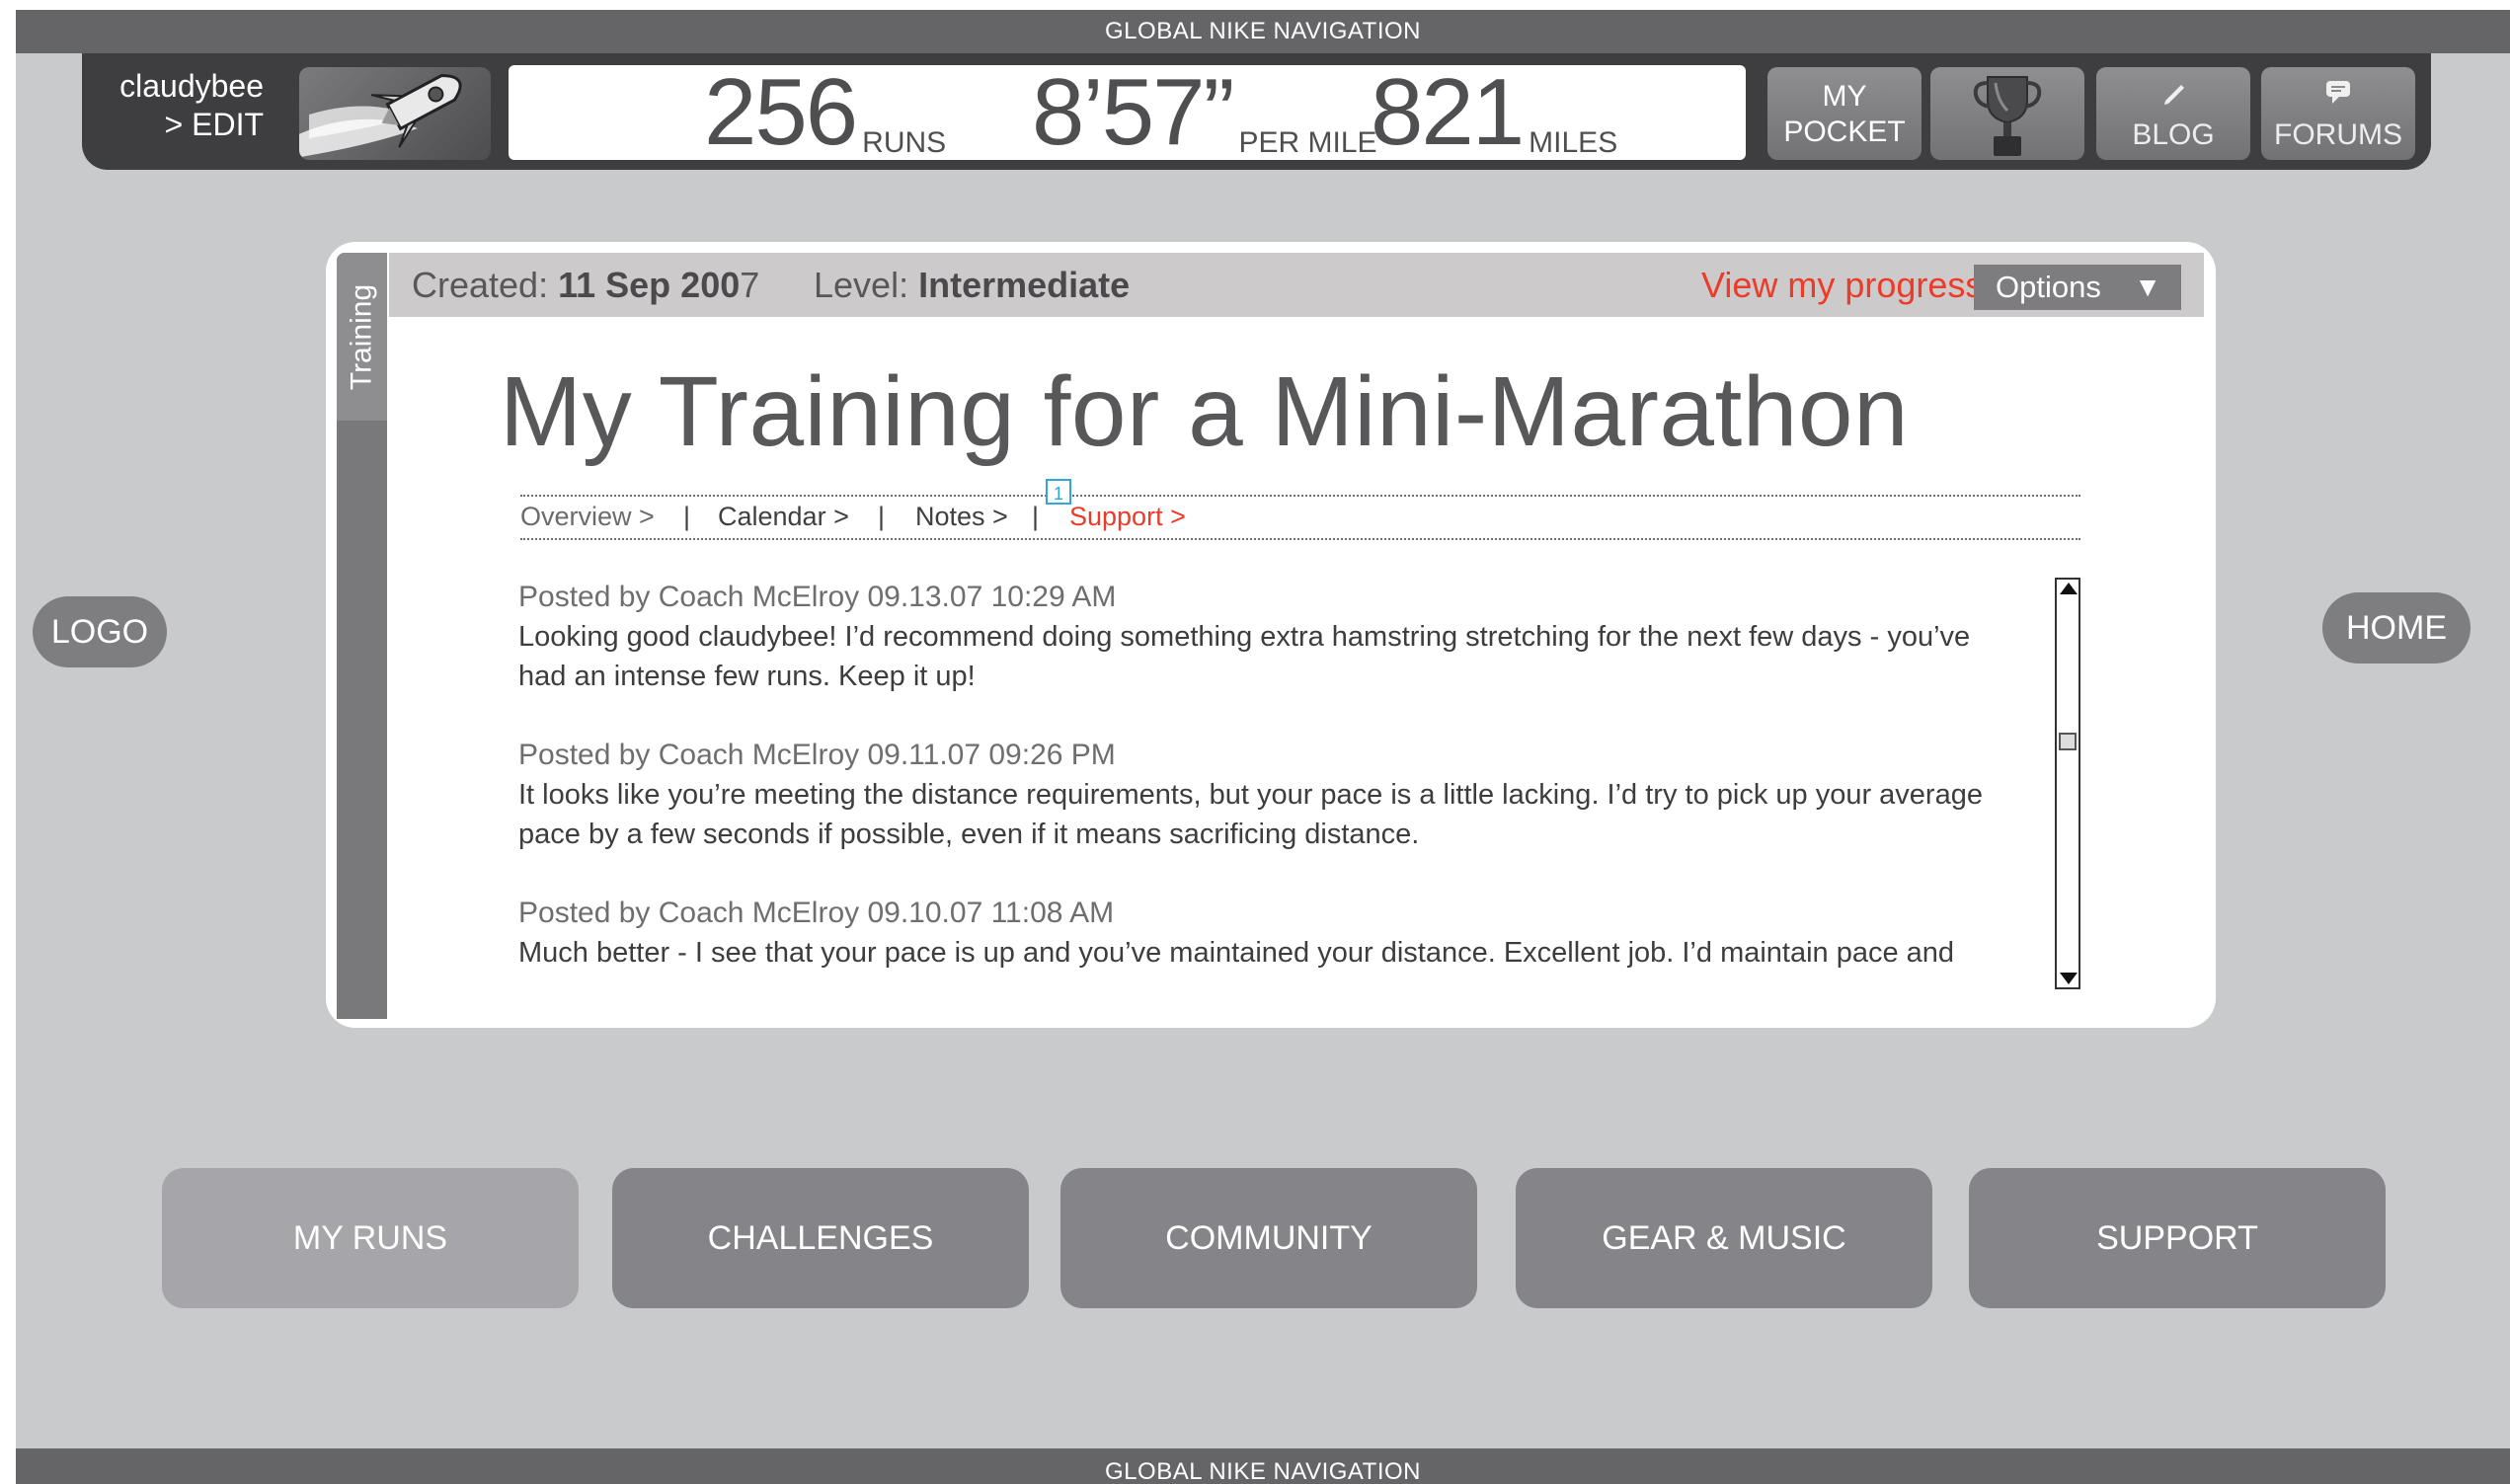 The width and height of the screenshot is (2510, 1484). What do you see at coordinates (783, 516) in the screenshot?
I see `subnav-calendar: Calendar >` at bounding box center [783, 516].